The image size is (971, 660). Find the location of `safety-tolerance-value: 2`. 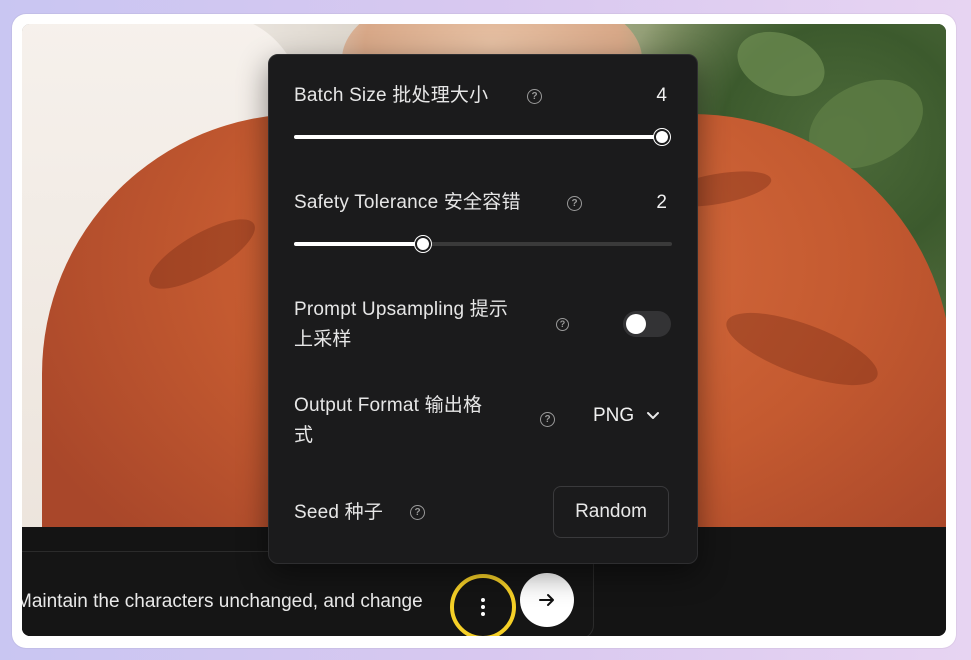

safety-tolerance-value: 2 is located at coordinates (661, 202).